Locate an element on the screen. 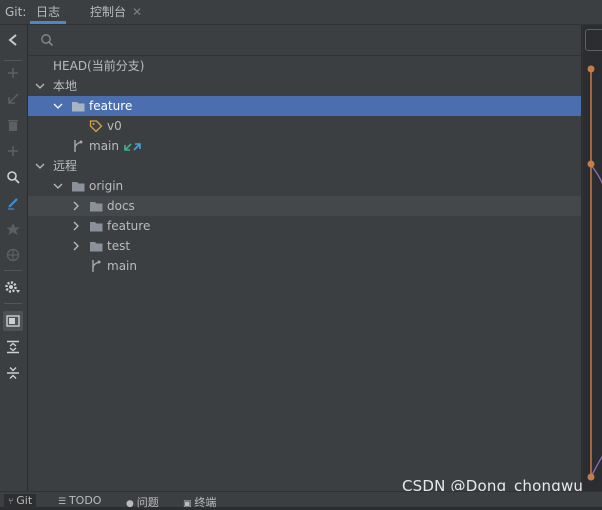 This screenshot has height=510, width=602. bottom-tab-problems-label: 问题 is located at coordinates (147, 502).